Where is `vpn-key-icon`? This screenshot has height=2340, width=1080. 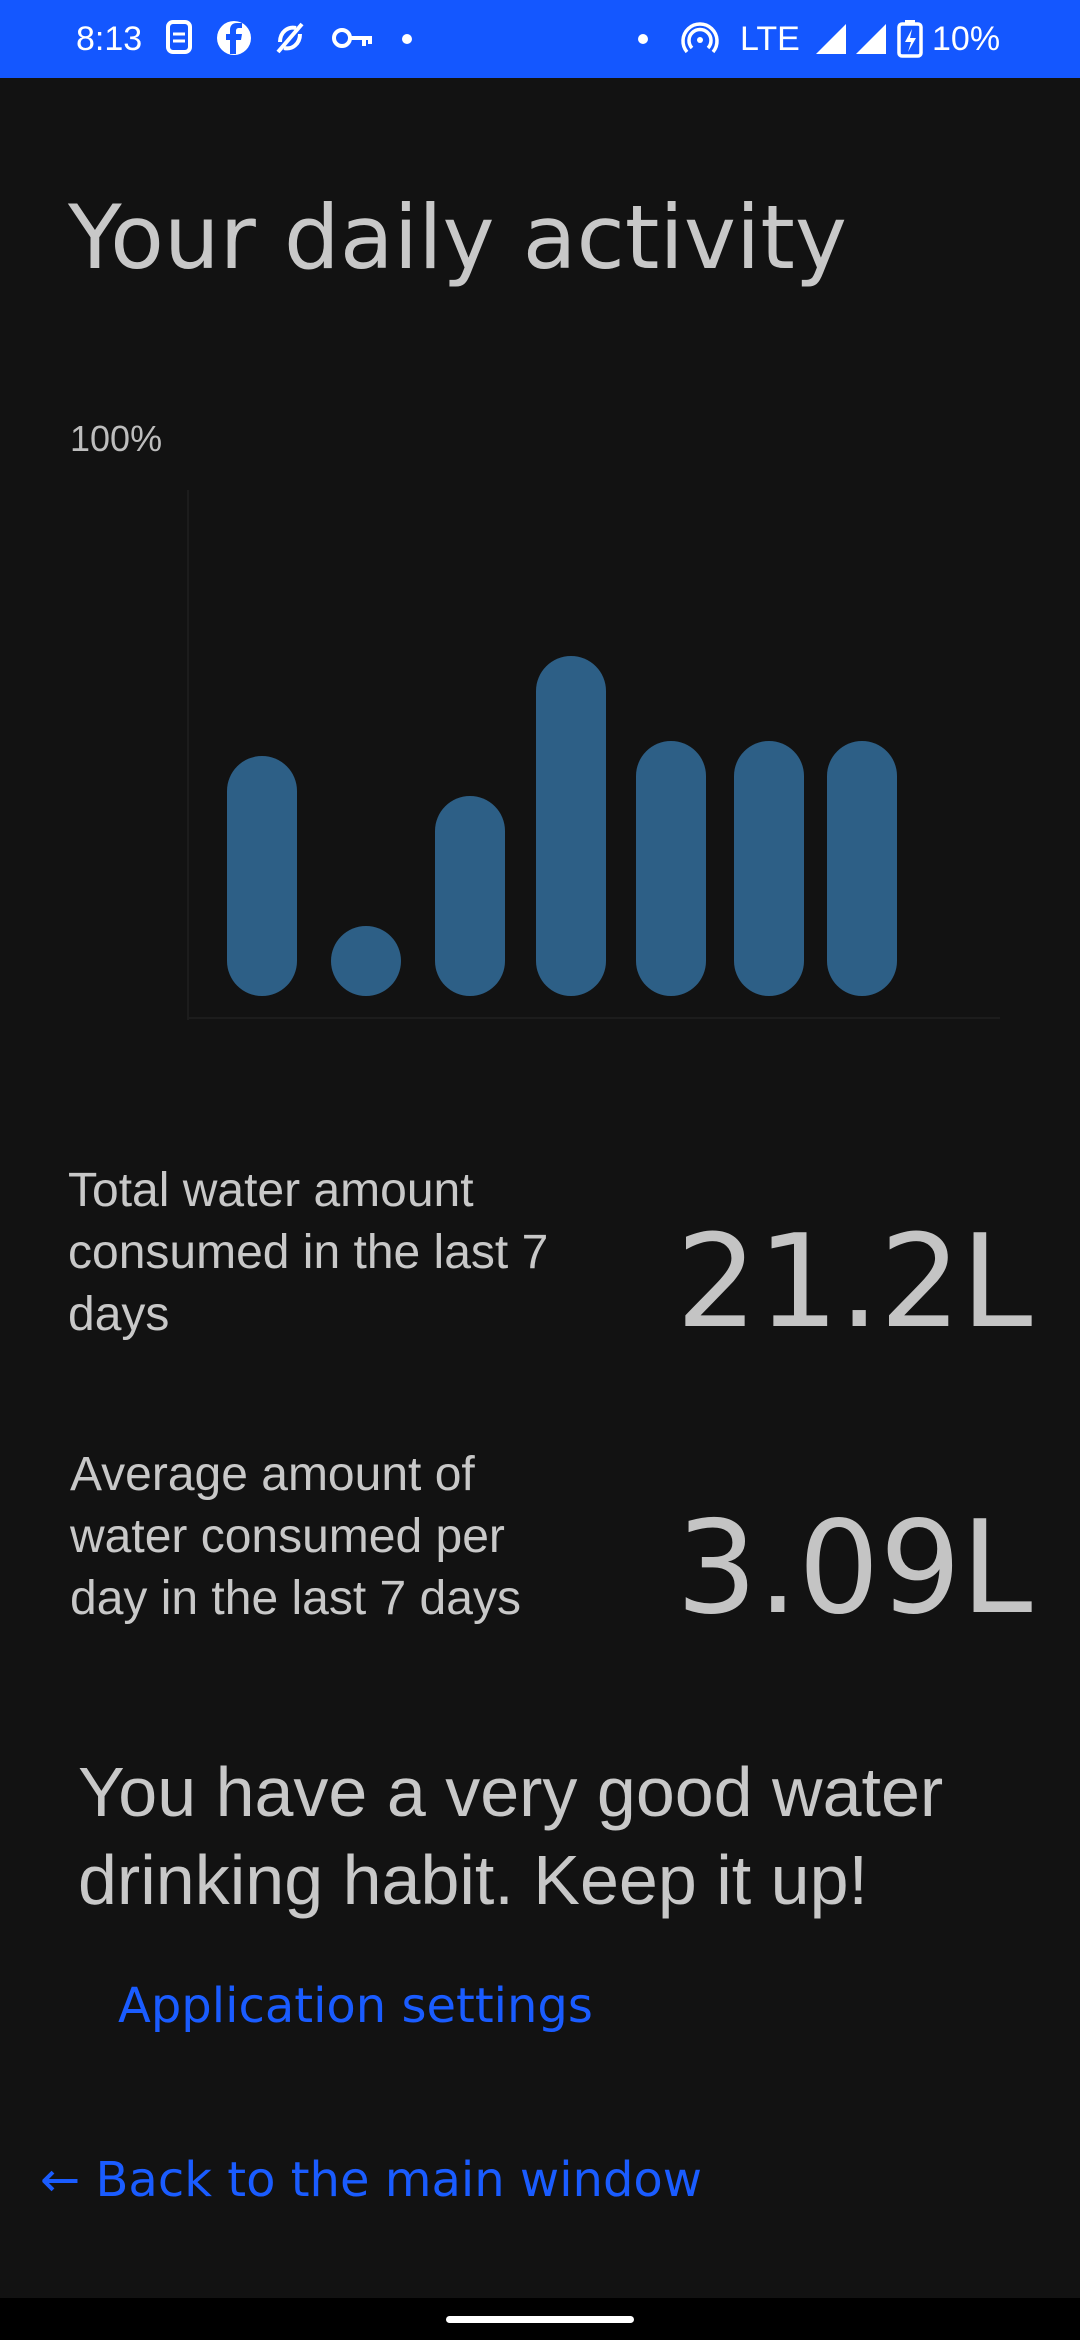
vpn-key-icon is located at coordinates (352, 38).